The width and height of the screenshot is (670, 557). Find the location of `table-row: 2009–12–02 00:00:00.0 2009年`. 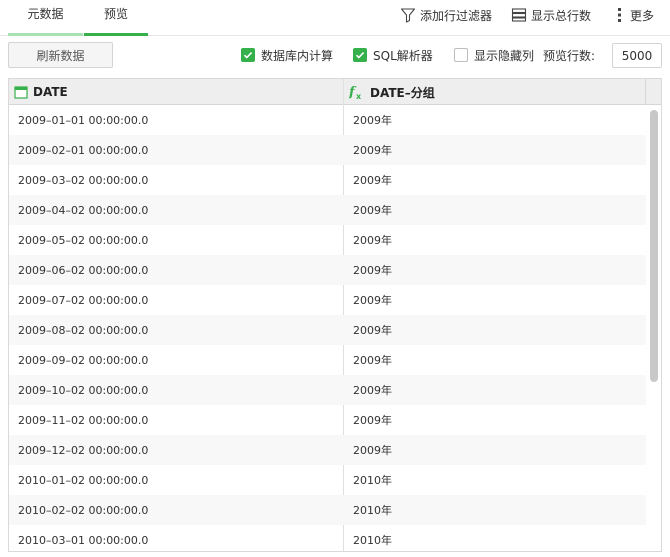

table-row: 2009–12–02 00:00:00.0 2009年 is located at coordinates (327, 450).